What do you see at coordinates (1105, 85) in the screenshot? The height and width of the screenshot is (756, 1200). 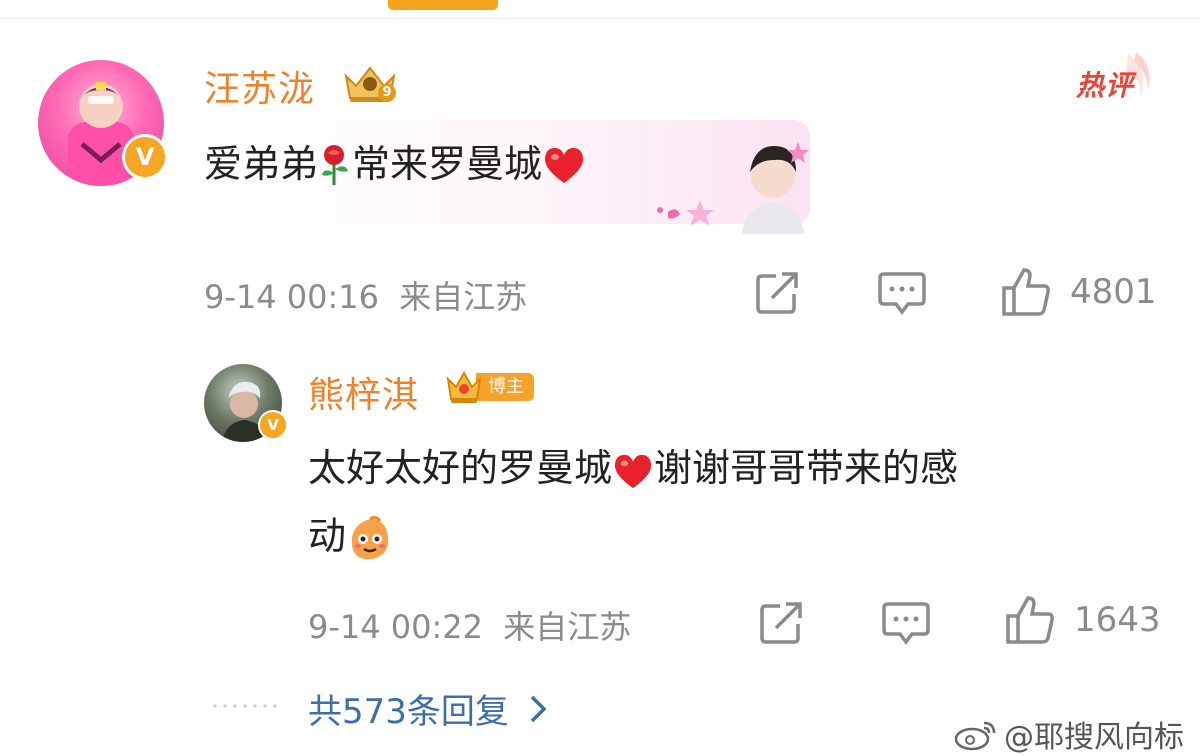 I see `hot-label: 热评` at bounding box center [1105, 85].